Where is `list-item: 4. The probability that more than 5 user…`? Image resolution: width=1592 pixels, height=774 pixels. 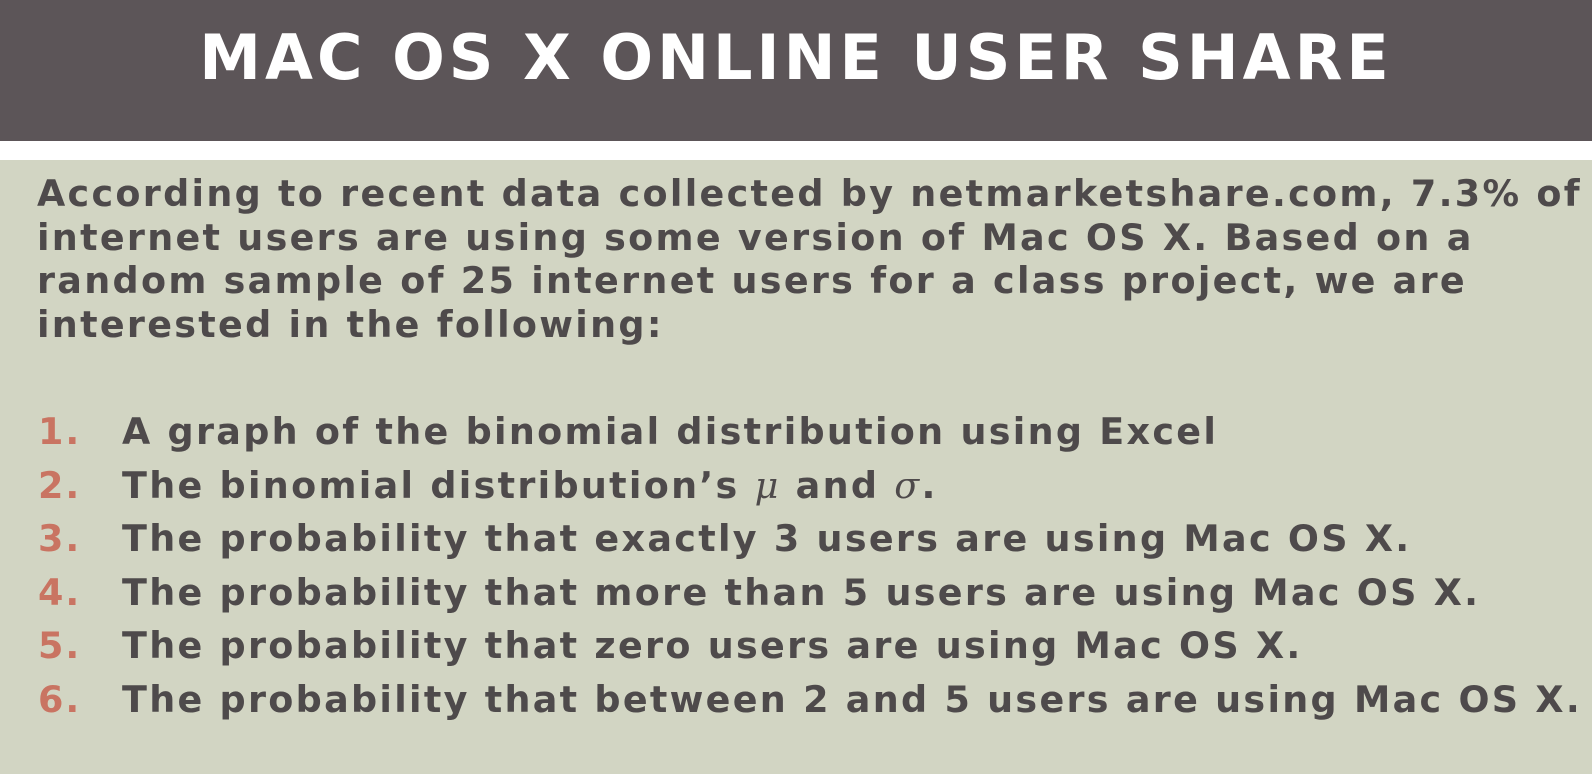
list-item: 4. The probability that more than 5 user… is located at coordinates (796, 593).